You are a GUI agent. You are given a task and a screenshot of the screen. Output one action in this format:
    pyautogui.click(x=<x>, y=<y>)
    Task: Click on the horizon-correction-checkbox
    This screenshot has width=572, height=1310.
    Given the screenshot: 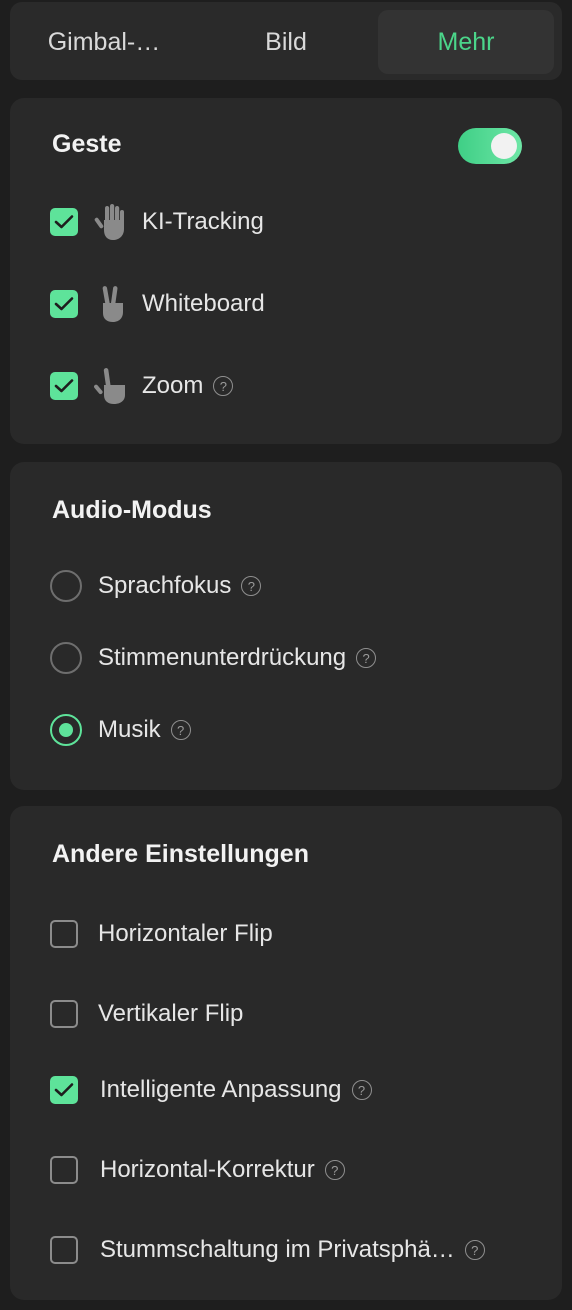 What is the action you would take?
    pyautogui.click(x=64, y=1170)
    